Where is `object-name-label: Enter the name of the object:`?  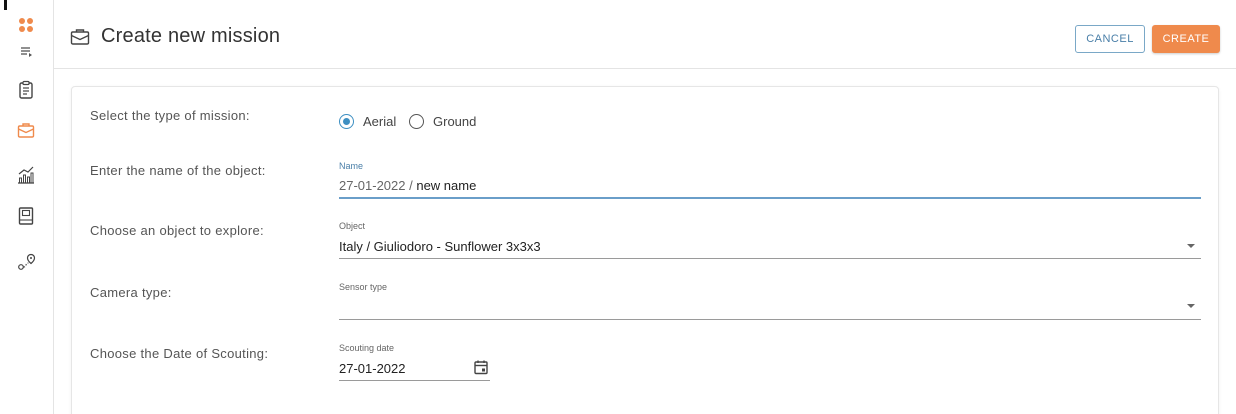
object-name-label: Enter the name of the object: is located at coordinates (178, 170).